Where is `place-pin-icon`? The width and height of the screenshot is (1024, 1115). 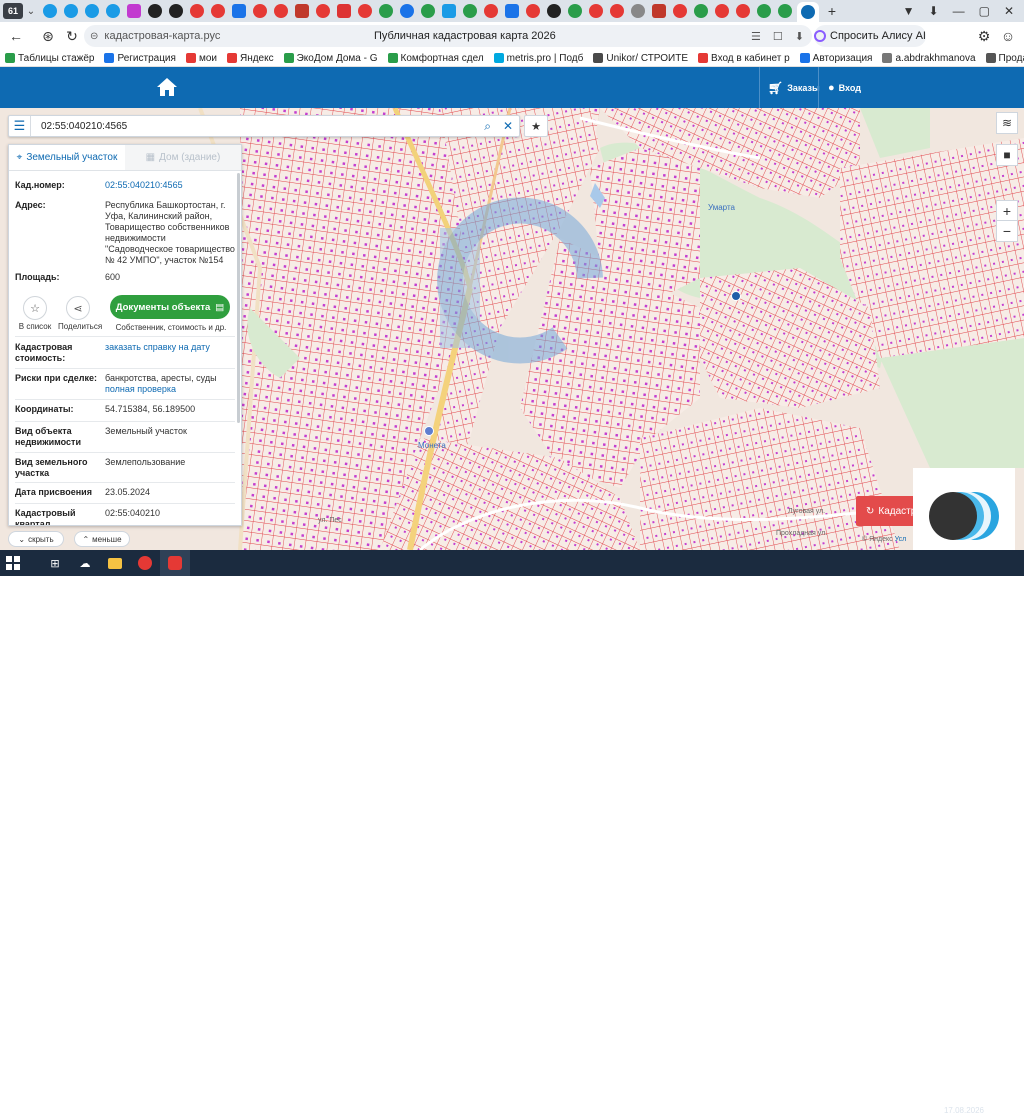
place-pin-icon is located at coordinates (429, 431).